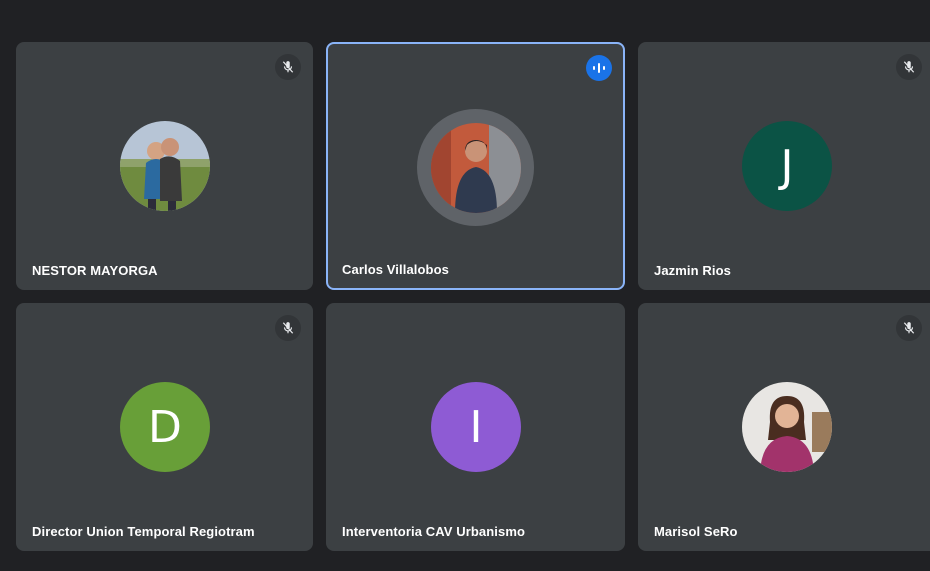 This screenshot has height=571, width=930. I want to click on participant-tile: Marisol SeRo, so click(784, 427).